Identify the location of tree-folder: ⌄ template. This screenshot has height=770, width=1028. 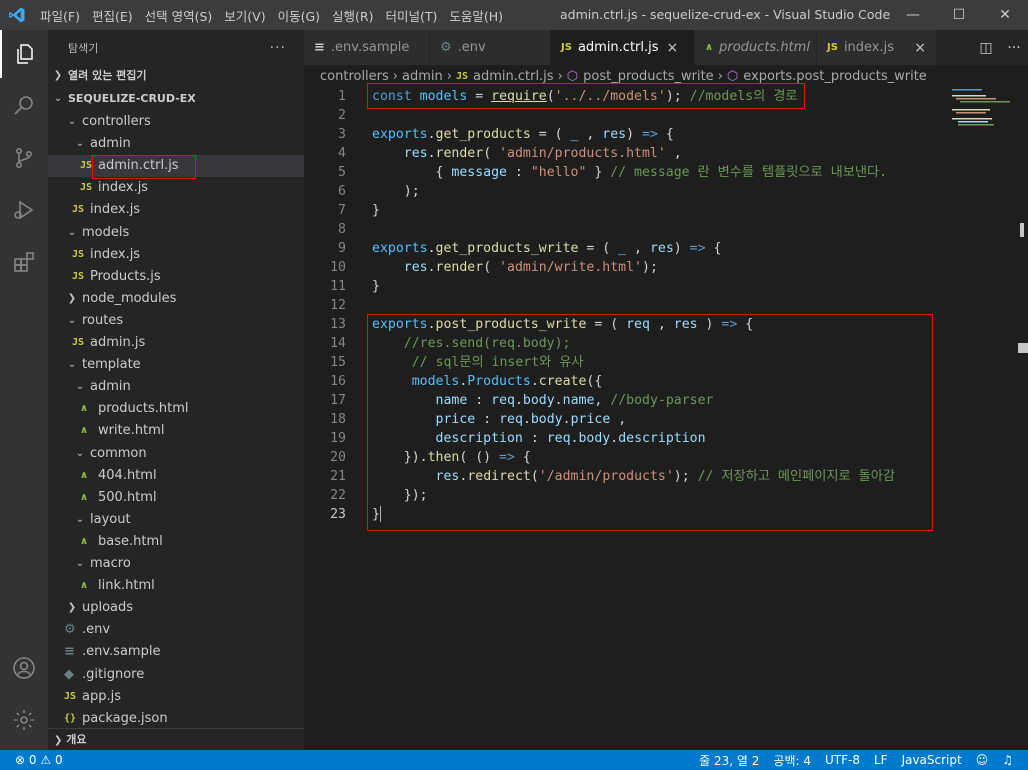
(176, 365).